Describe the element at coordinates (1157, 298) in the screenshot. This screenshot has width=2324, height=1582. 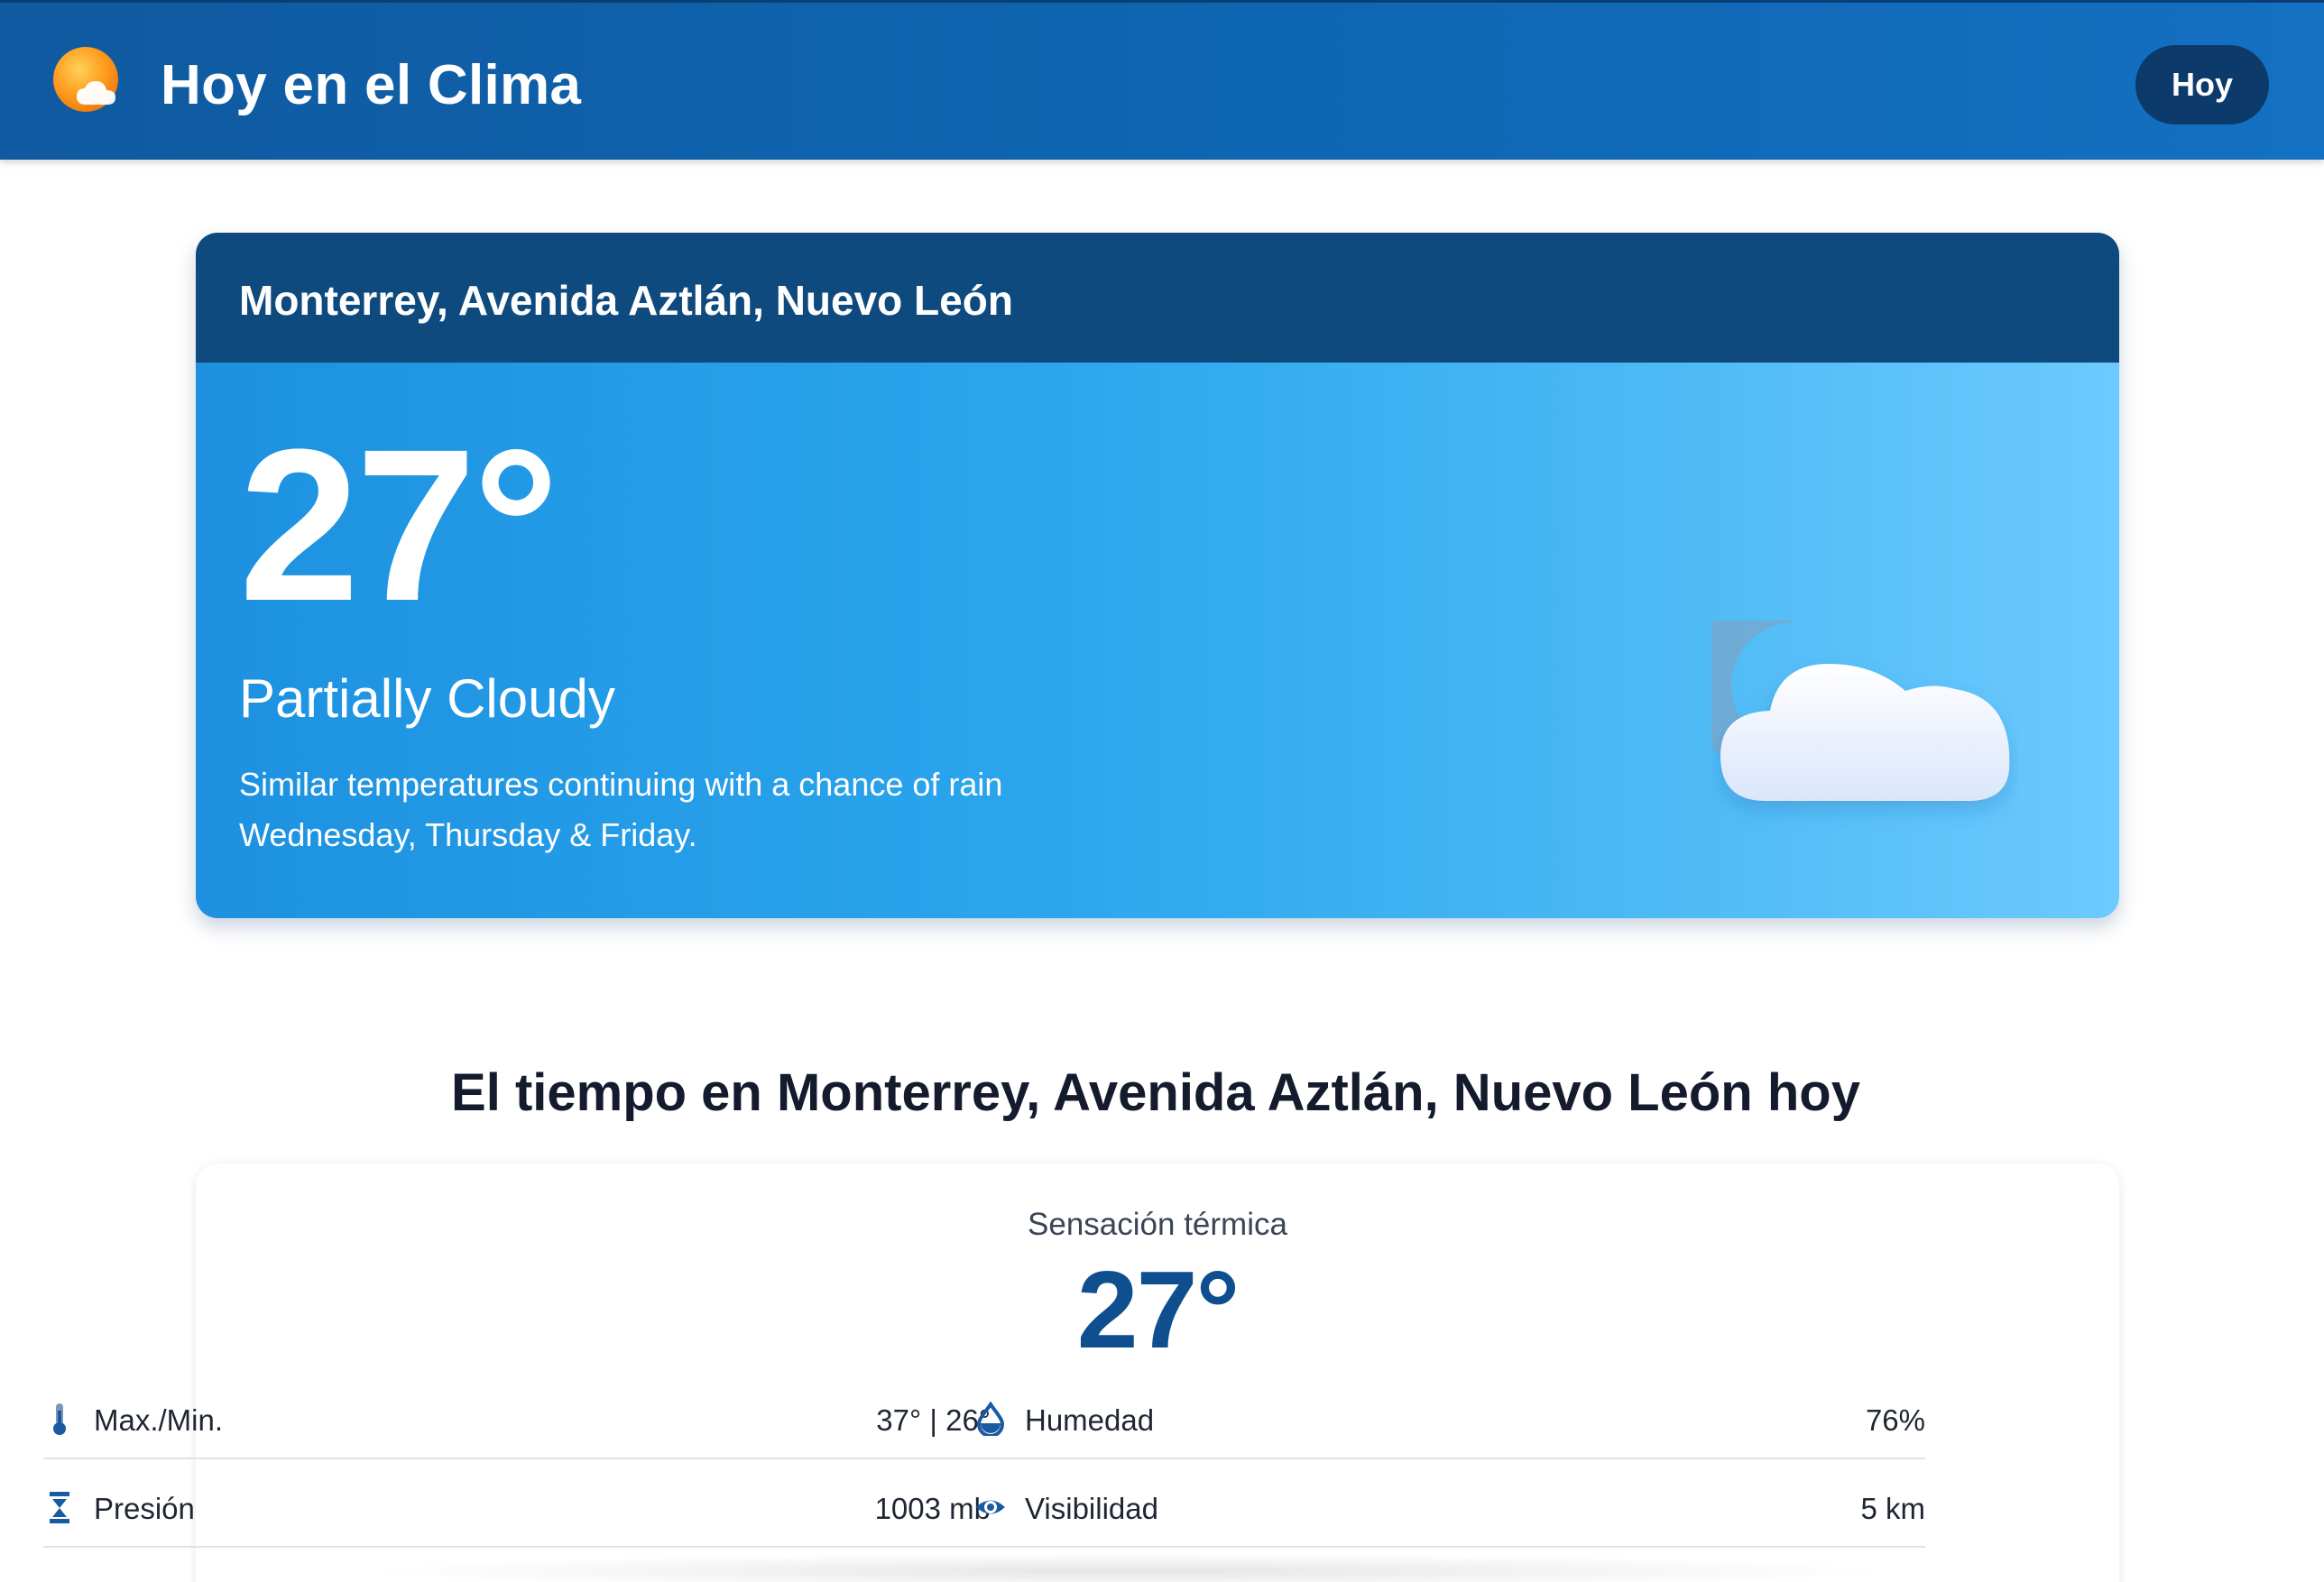
I see `location-header: Monterrey, Avenida Aztlán, Nuevo León` at that location.